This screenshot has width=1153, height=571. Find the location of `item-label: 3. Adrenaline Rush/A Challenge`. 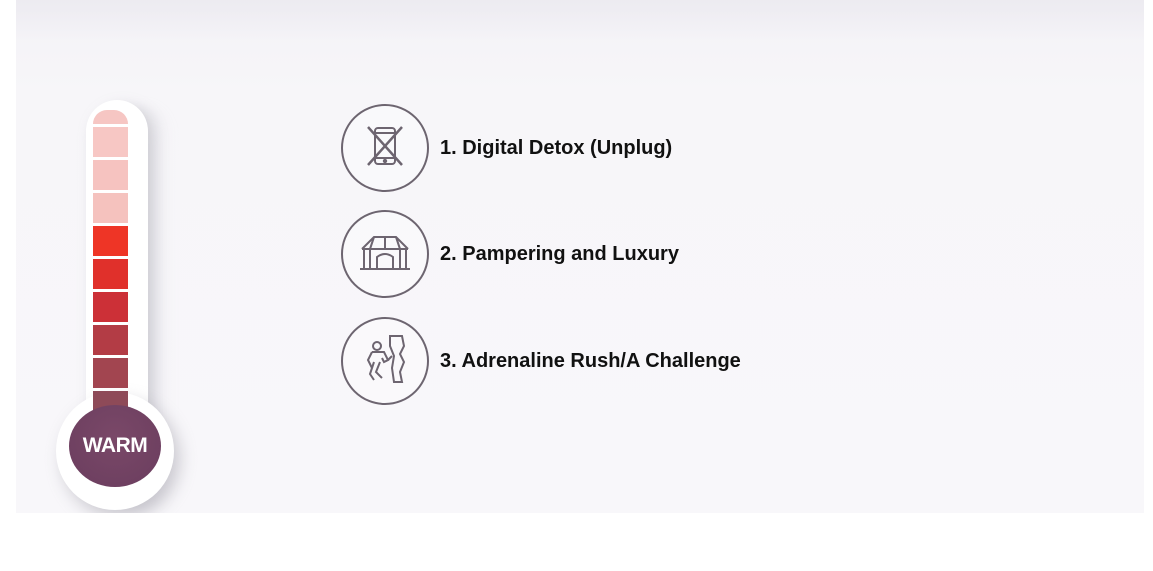

item-label: 3. Adrenaline Rush/A Challenge is located at coordinates (590, 360).